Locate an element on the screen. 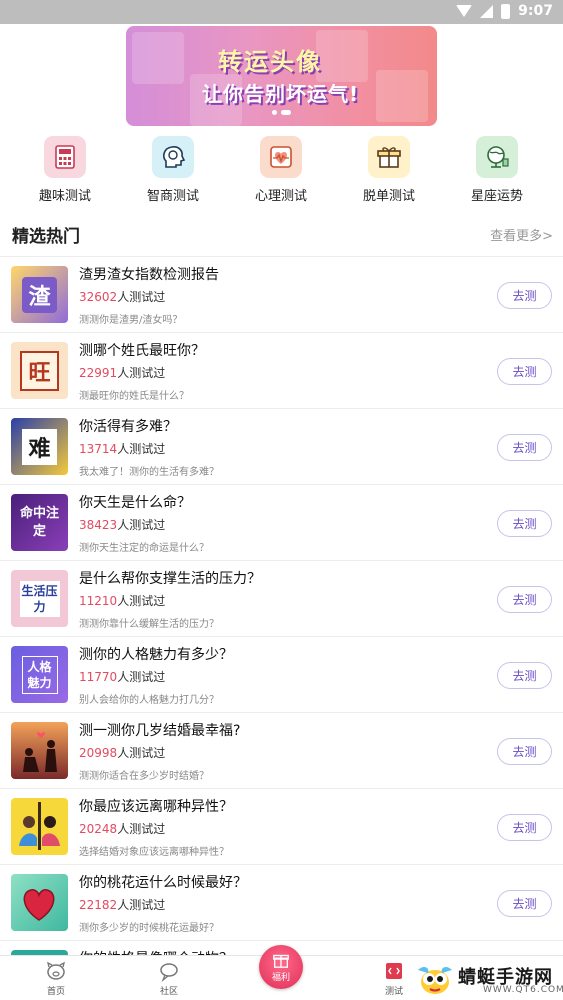 The width and height of the screenshot is (563, 1000). item-thumbnail: 难 is located at coordinates (39, 446).